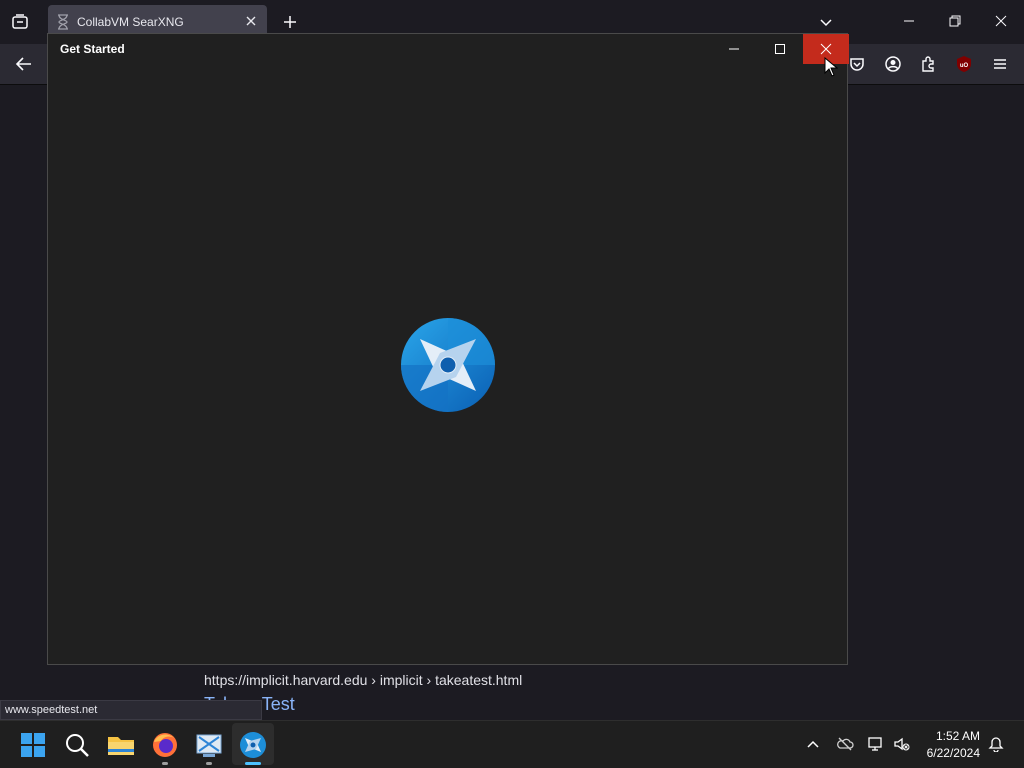 This screenshot has width=1024, height=768. I want to click on tray-overflow-chevron-icon, so click(813, 744).